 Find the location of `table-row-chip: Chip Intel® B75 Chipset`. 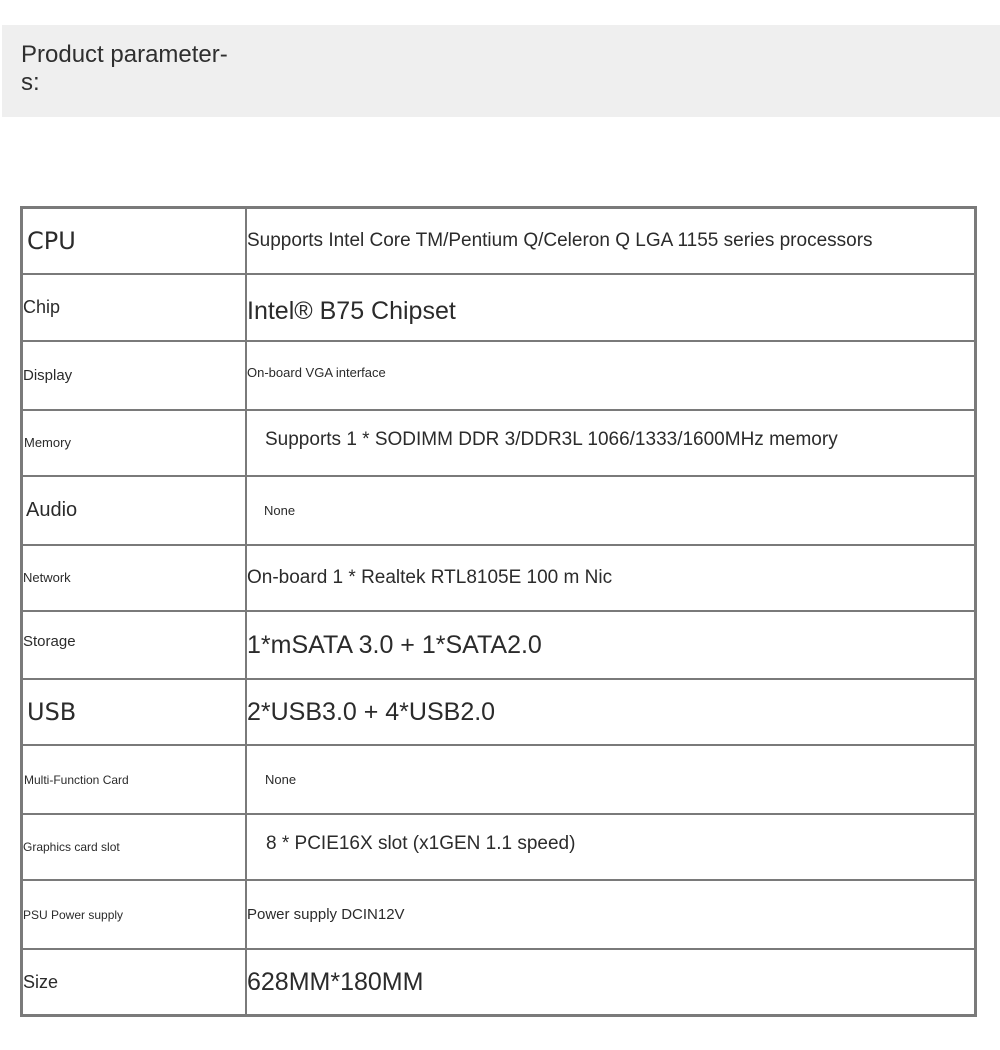

table-row-chip: Chip Intel® B75 Chipset is located at coordinates (498, 307).